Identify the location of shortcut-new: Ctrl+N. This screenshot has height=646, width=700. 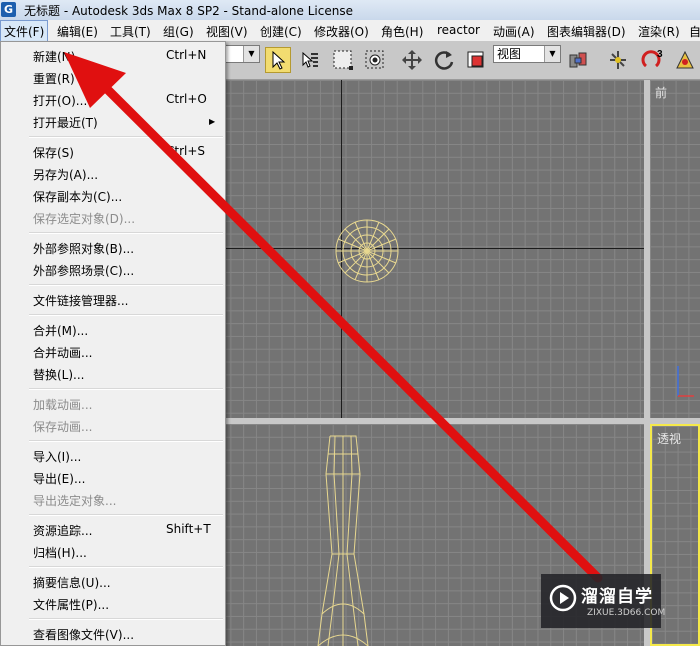
(186, 55).